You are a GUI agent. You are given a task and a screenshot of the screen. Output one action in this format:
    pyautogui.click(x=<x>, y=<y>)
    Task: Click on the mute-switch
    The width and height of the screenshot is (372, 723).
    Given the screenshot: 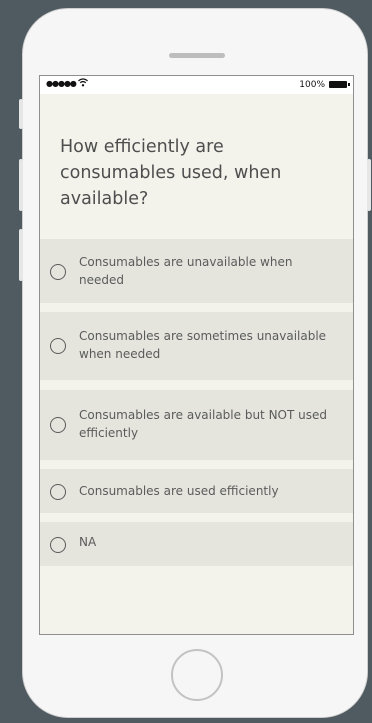 What is the action you would take?
    pyautogui.click(x=21, y=114)
    